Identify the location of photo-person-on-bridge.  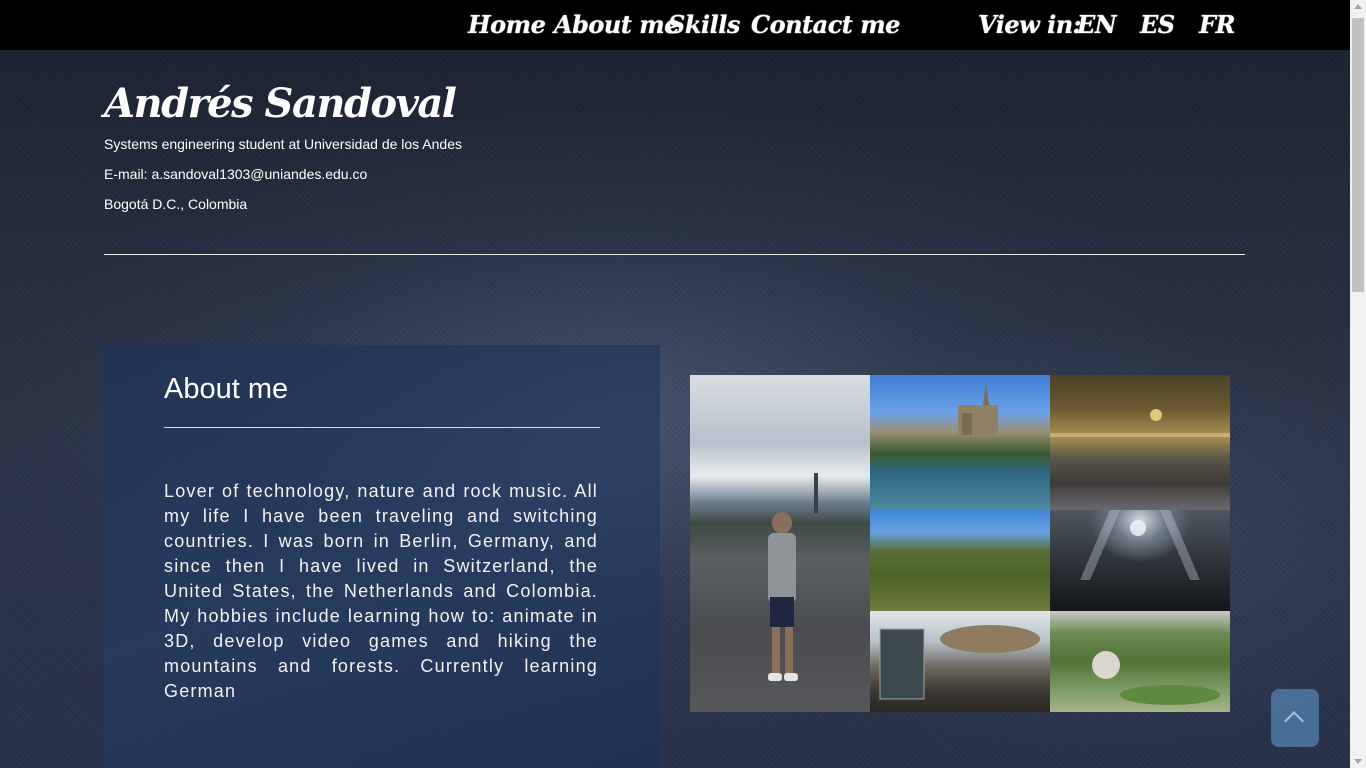
(780, 543).